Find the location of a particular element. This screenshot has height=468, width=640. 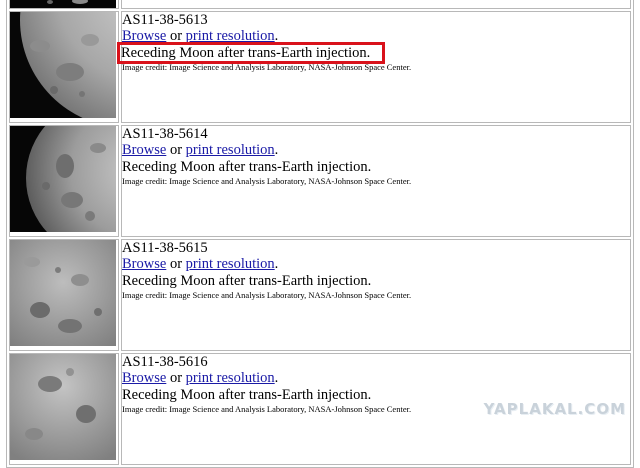

info-cell is located at coordinates (376, 4).